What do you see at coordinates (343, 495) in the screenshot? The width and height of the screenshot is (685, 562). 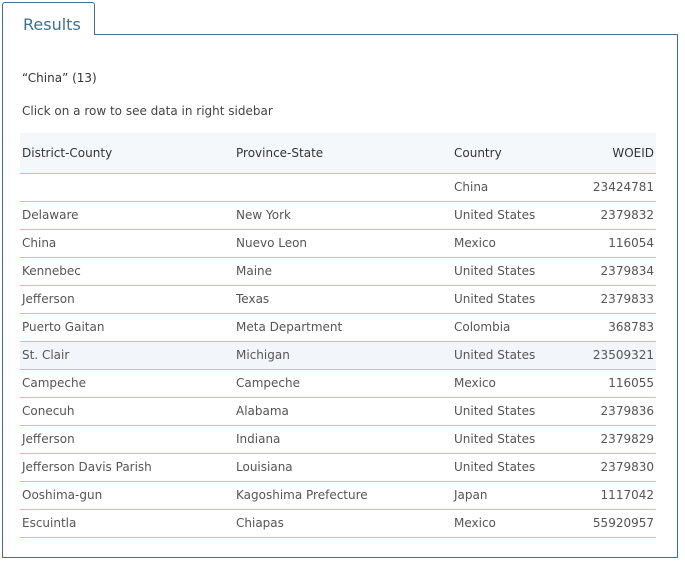 I see `cell-province-state: Kagoshima Prefecture` at bounding box center [343, 495].